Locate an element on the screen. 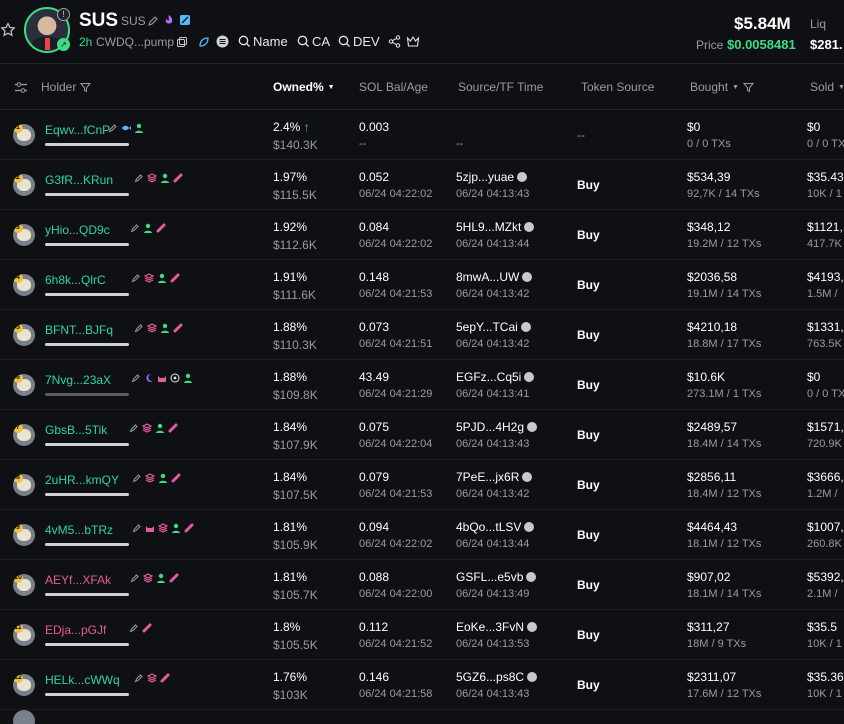 The height and width of the screenshot is (724, 844). holder-tags is located at coordinates (156, 478).